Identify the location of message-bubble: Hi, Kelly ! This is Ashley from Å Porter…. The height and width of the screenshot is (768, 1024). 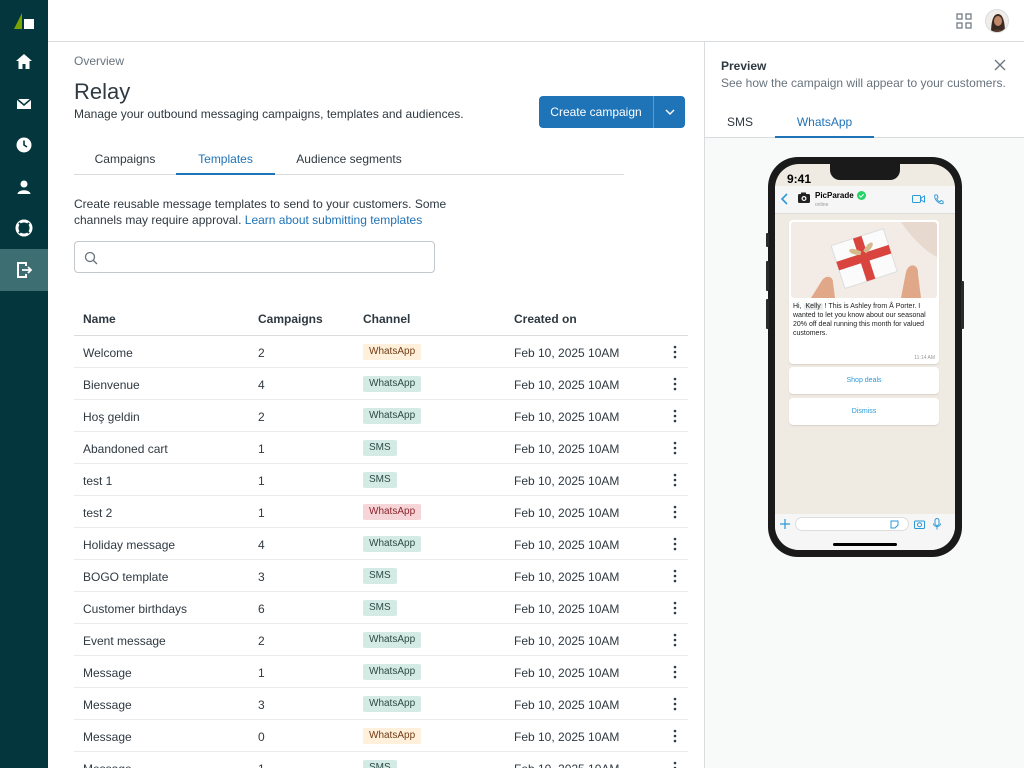
(864, 292).